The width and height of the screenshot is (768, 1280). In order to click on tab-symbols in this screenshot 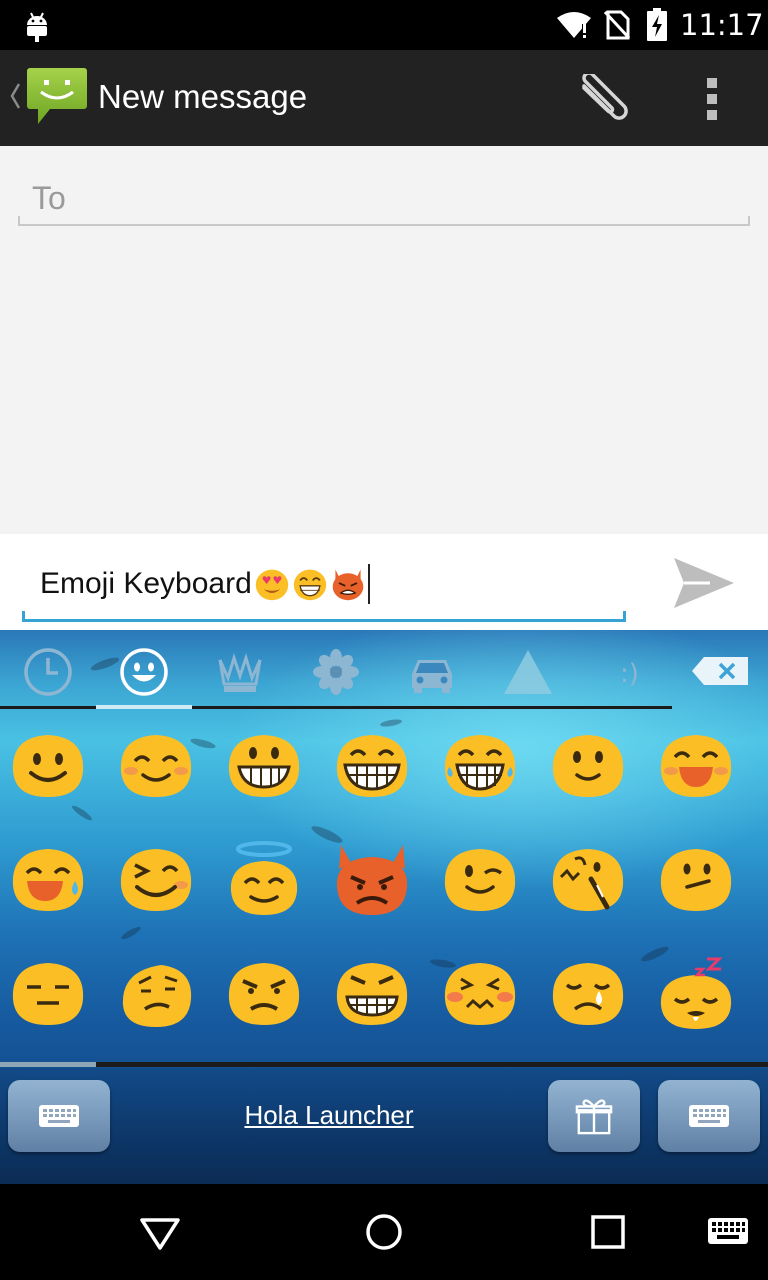, I will do `click(528, 672)`.